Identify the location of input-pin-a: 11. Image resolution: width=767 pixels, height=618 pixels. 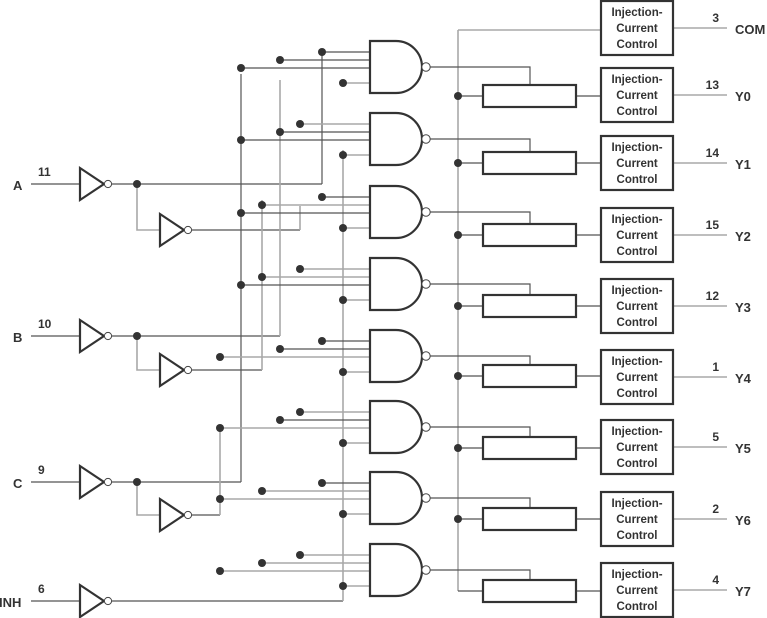
(44, 172).